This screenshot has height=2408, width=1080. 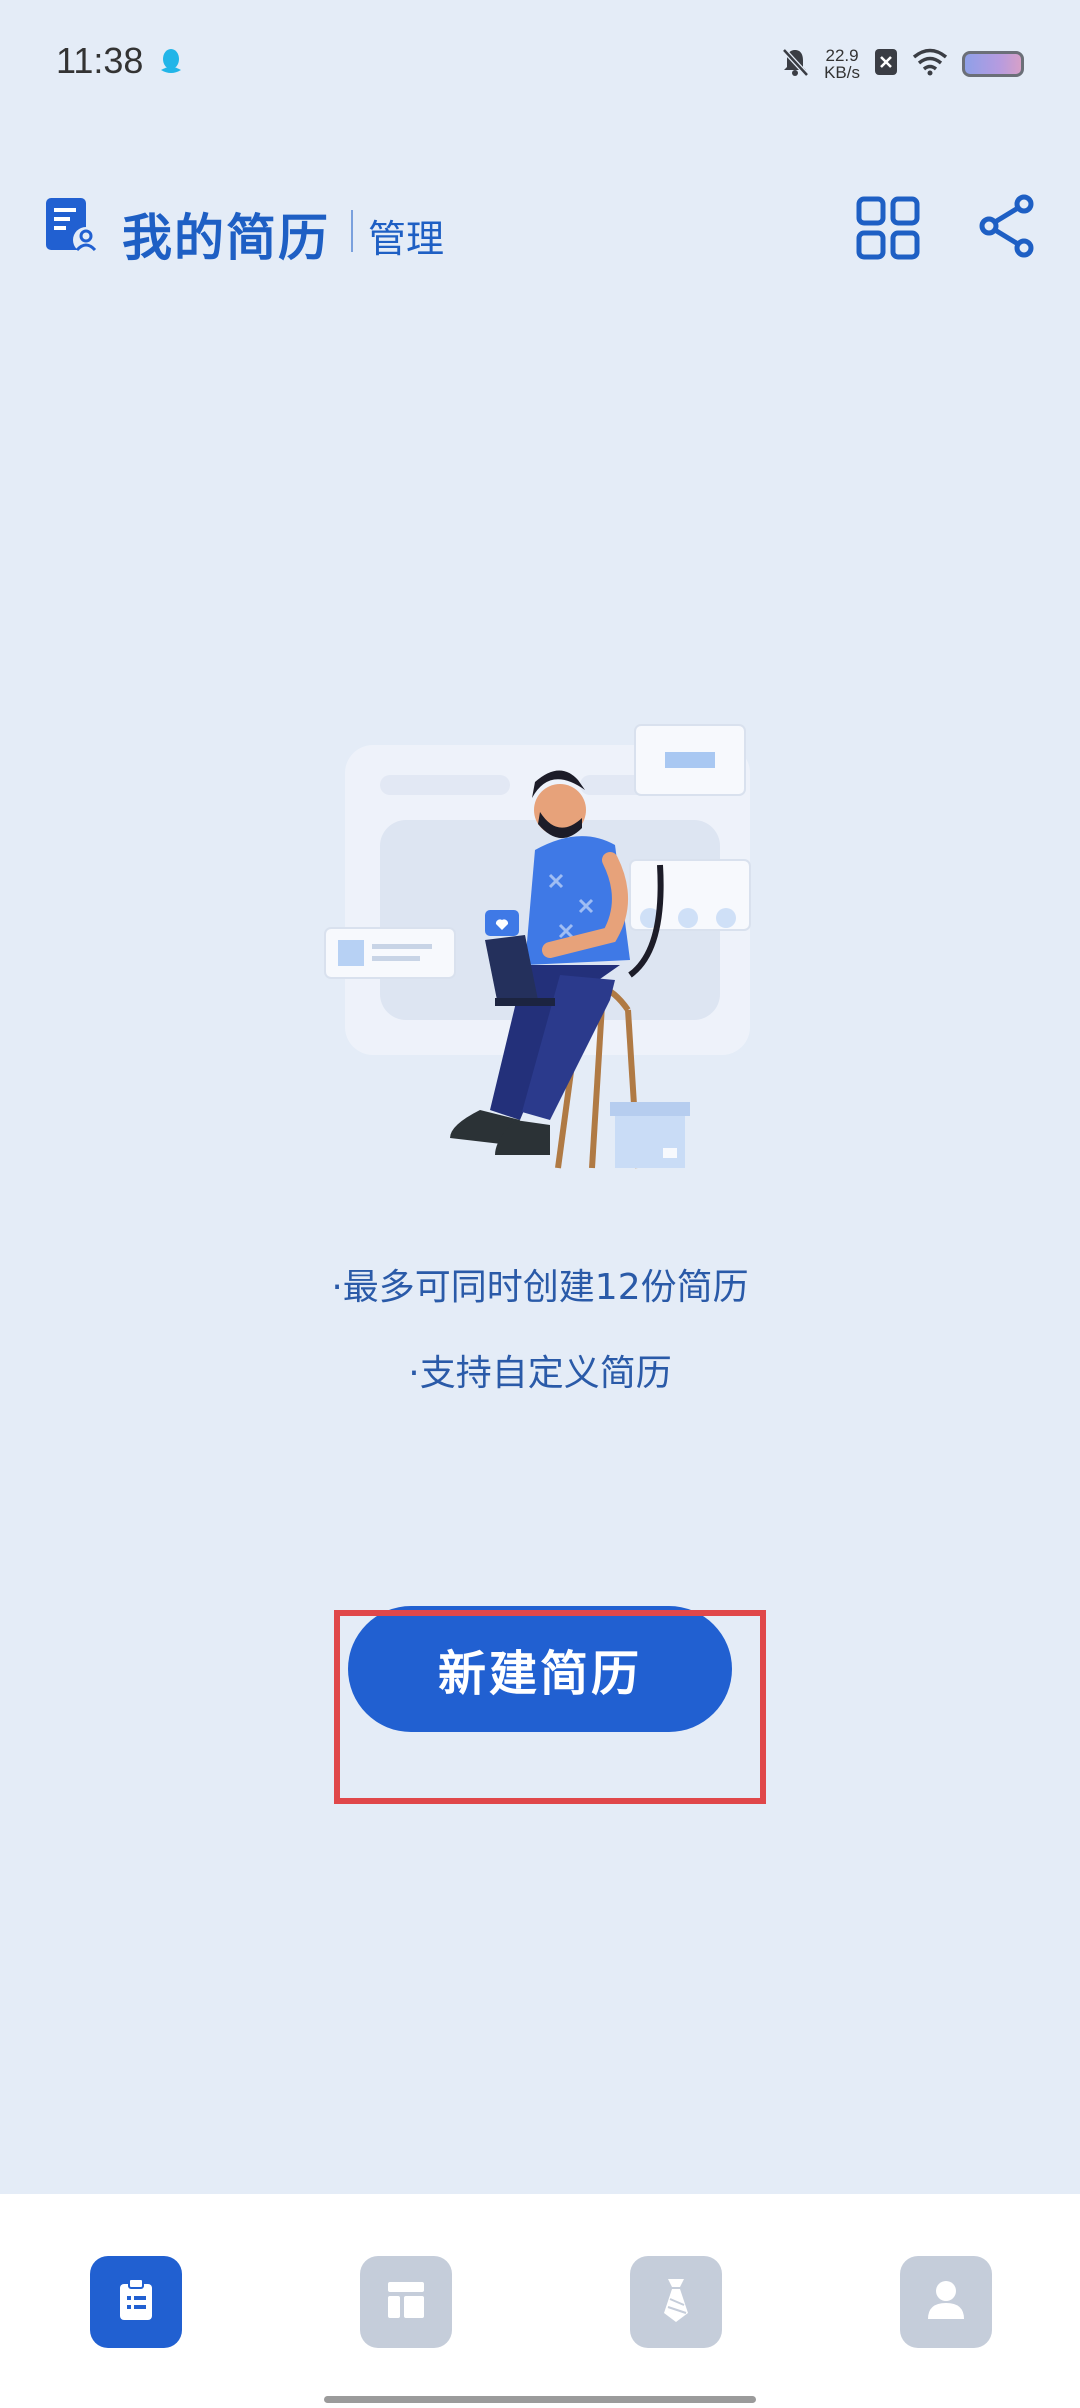 What do you see at coordinates (842, 55) in the screenshot?
I see `net-speed-value: 22.9` at bounding box center [842, 55].